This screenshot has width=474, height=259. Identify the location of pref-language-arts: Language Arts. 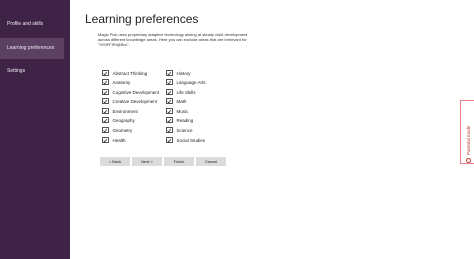
(186, 82).